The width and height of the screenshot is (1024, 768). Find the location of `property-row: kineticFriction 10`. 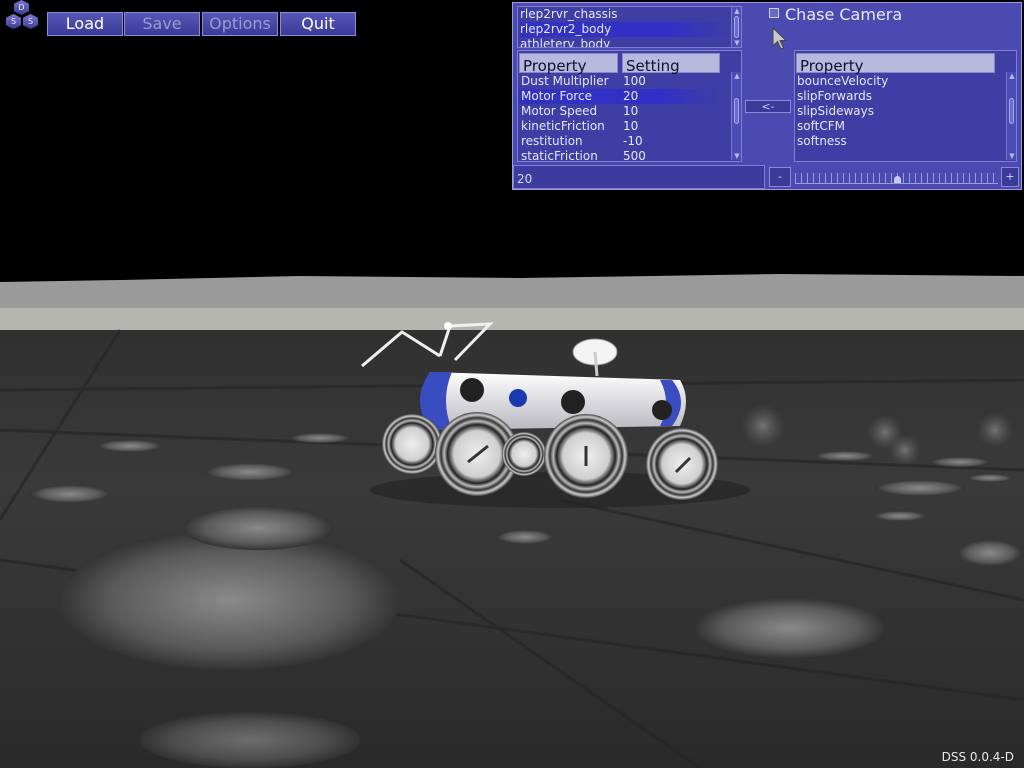

property-row: kineticFriction 10 is located at coordinates (619, 126).